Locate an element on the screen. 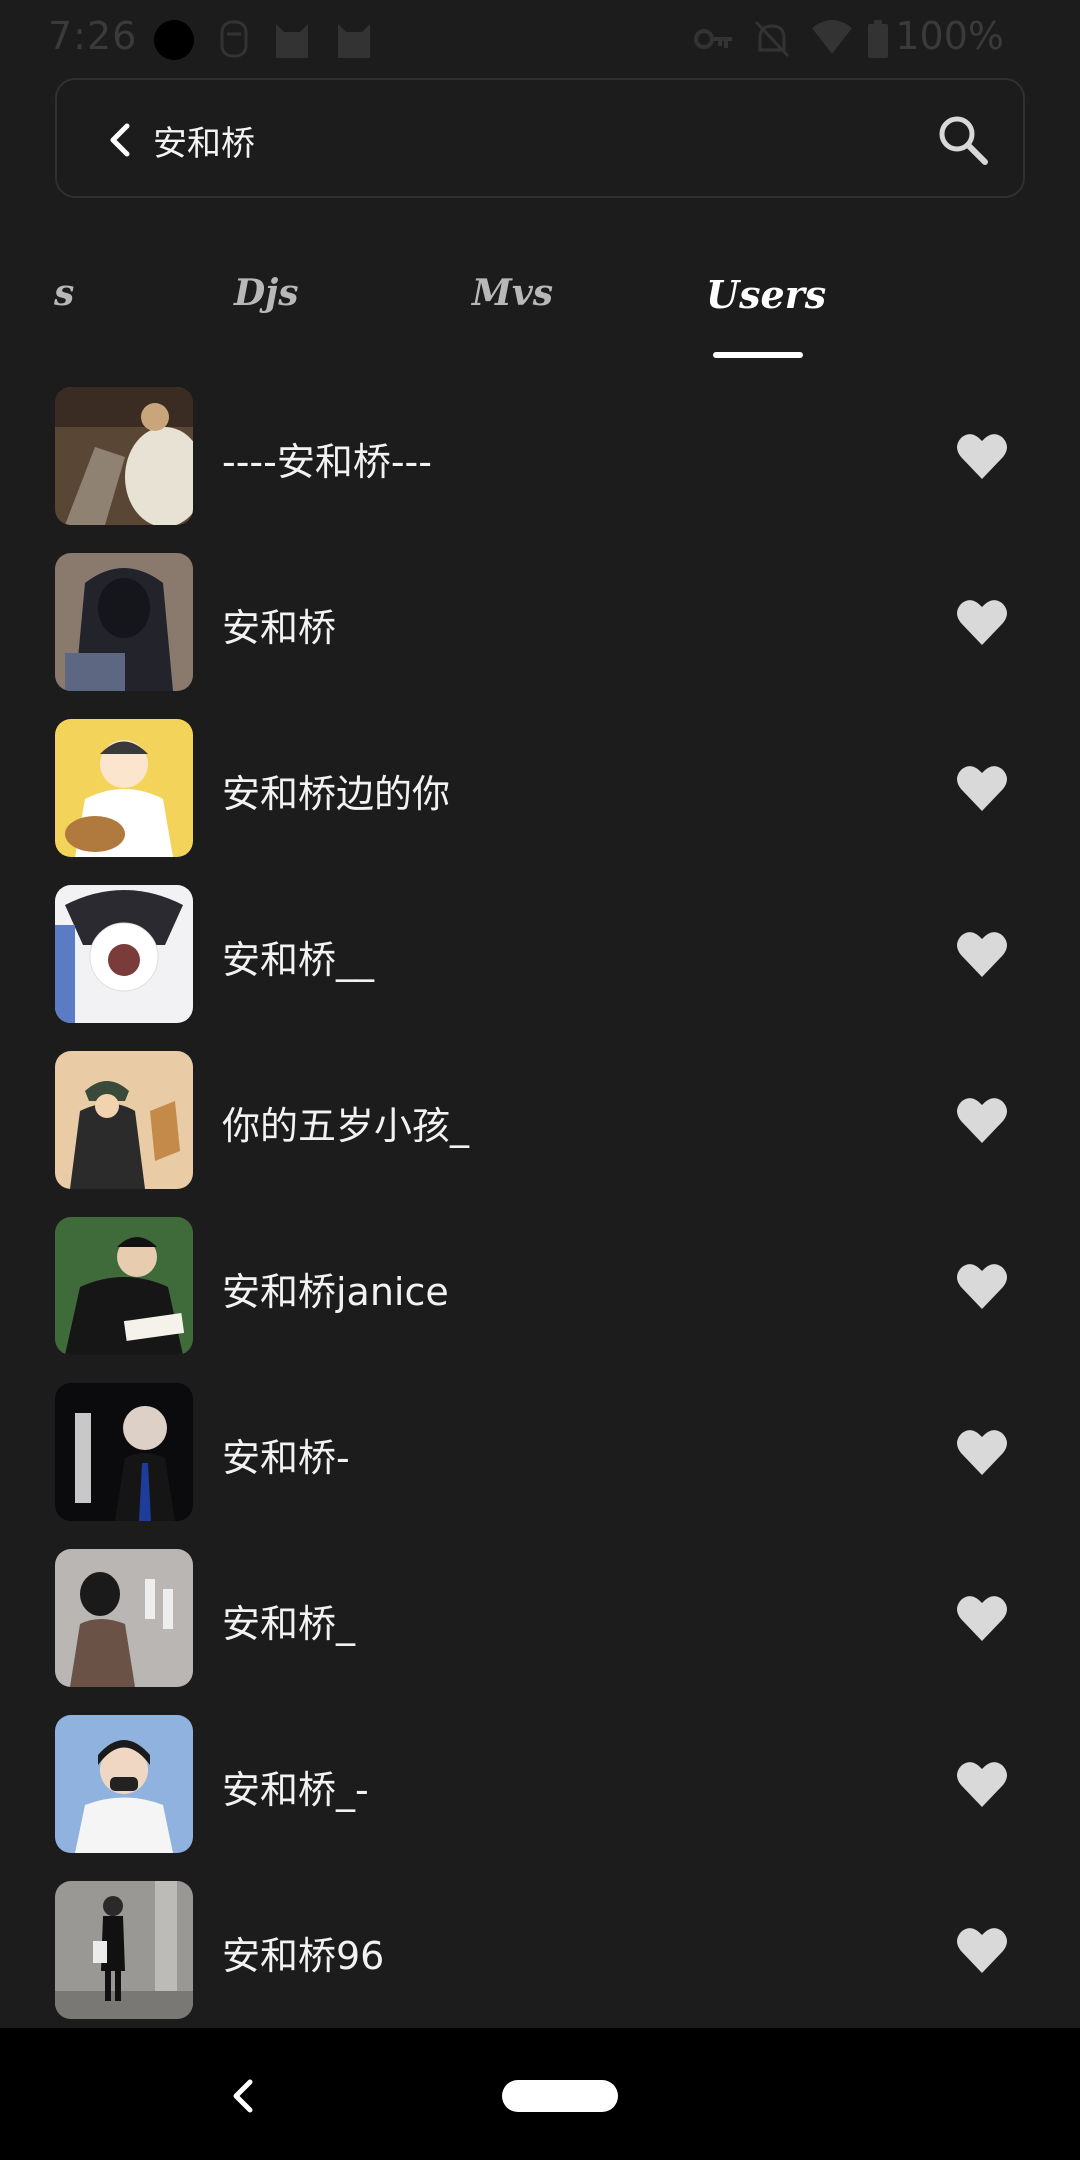 This screenshot has width=1080, height=2160. status-bar: 7:26 100% is located at coordinates (540, 38).